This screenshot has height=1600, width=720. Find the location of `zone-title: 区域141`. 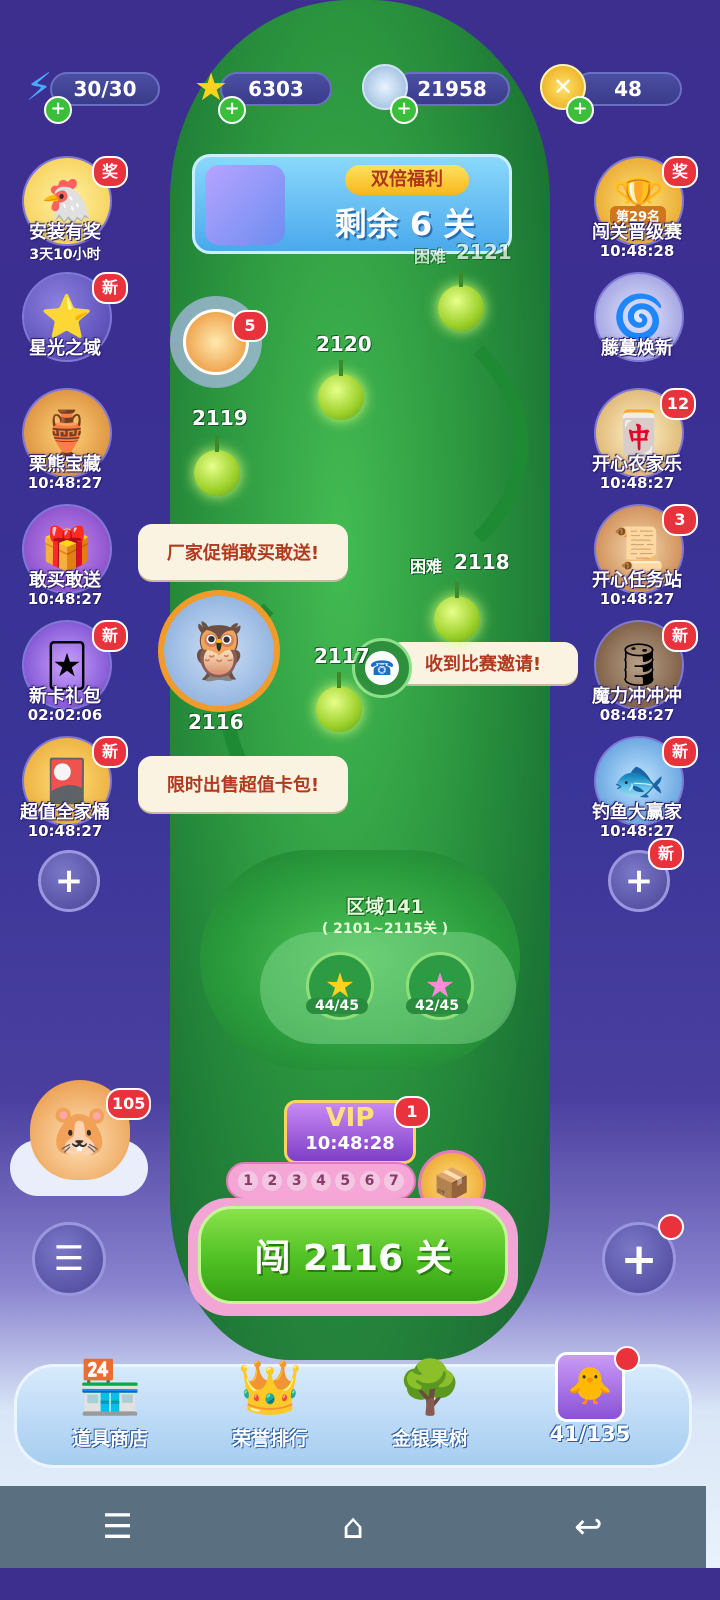

zone-title: 区域141 is located at coordinates (385, 907).